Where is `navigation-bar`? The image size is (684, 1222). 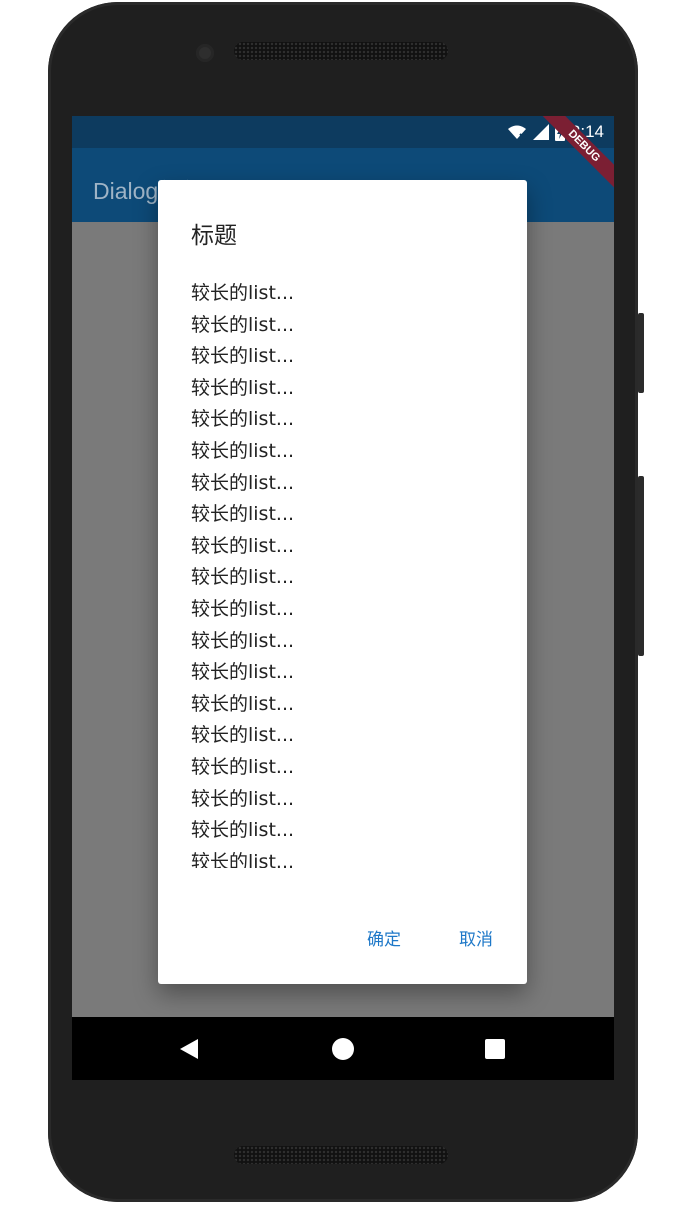
navigation-bar is located at coordinates (343, 1048).